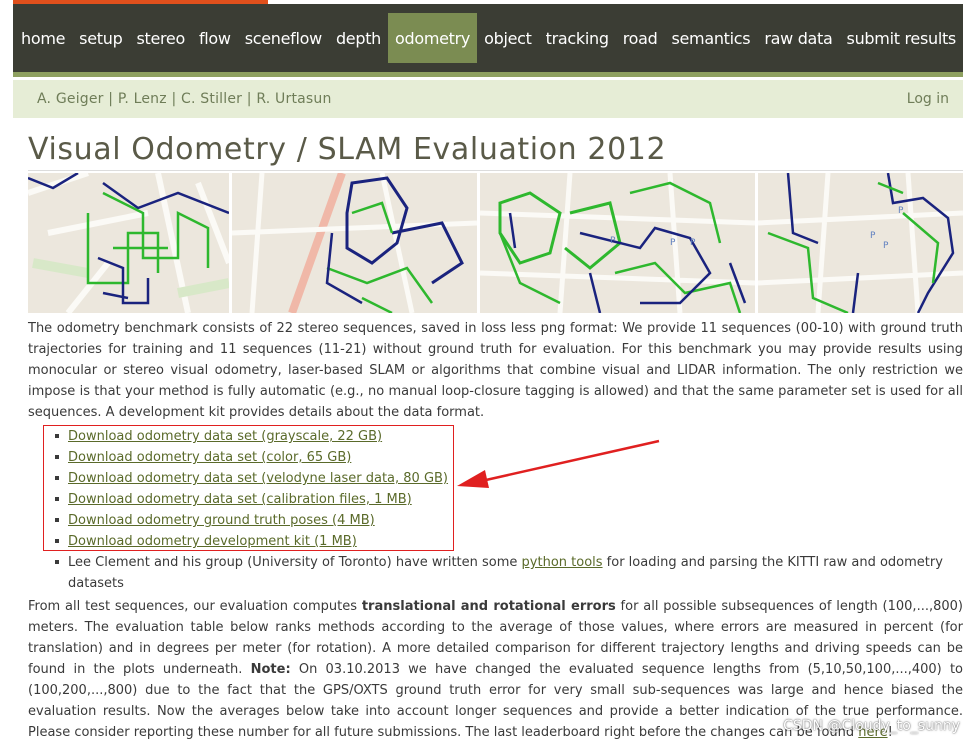 This screenshot has height=747, width=974. Describe the element at coordinates (42, 38) in the screenshot. I see `nav-home: home` at that location.